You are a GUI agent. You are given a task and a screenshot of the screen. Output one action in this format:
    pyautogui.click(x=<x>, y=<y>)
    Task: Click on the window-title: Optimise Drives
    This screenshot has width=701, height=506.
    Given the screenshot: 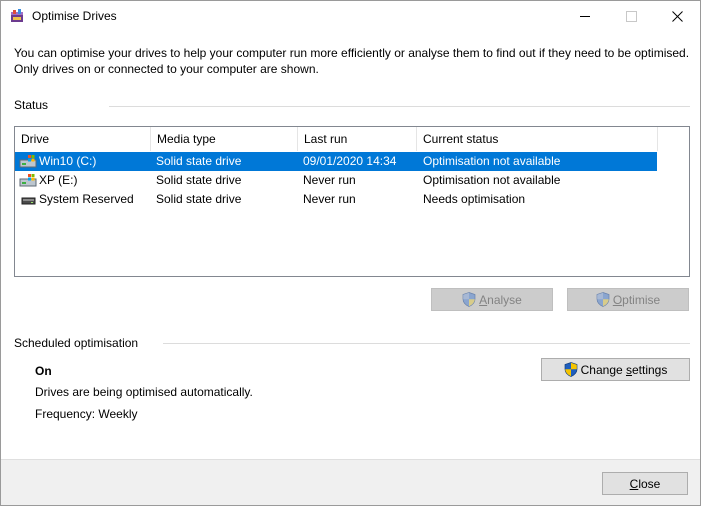 What is the action you would take?
    pyautogui.click(x=74, y=16)
    